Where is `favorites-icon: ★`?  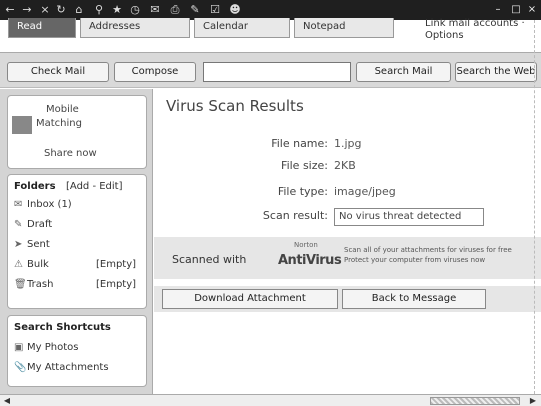
favorites-icon: ★ is located at coordinates (117, 10).